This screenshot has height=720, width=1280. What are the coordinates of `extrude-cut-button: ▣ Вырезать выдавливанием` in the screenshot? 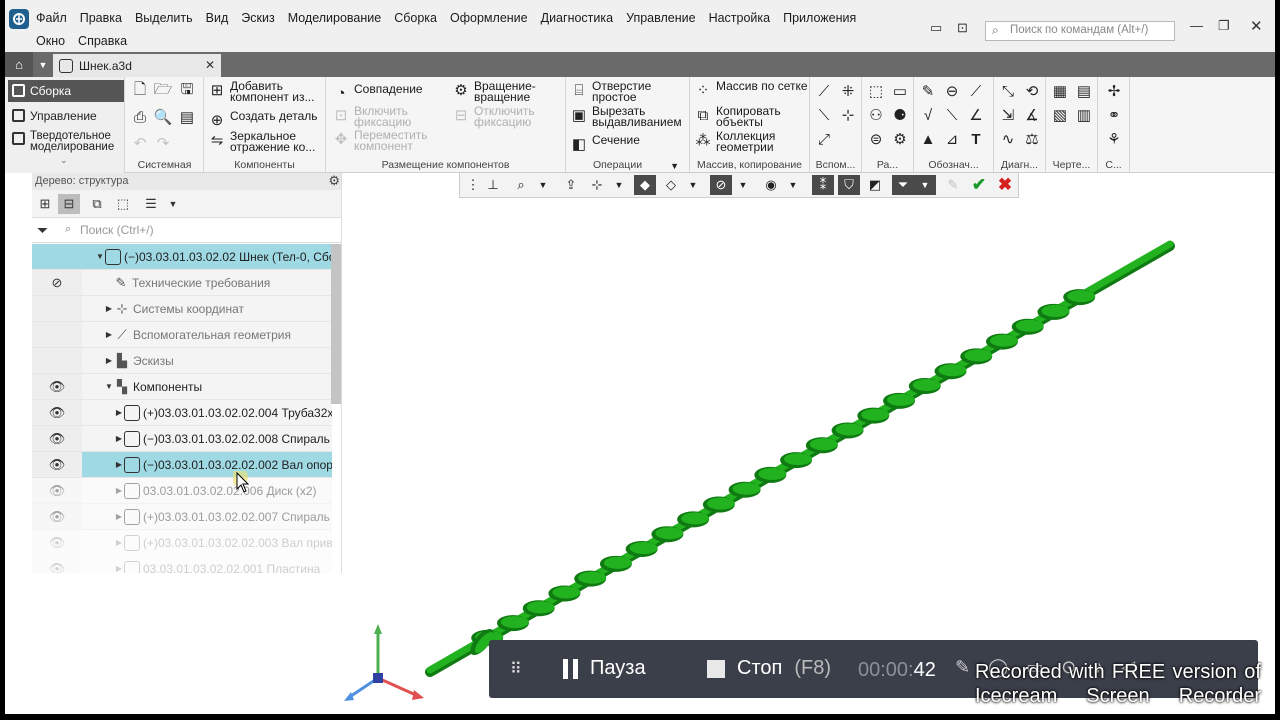 It's located at (629, 116).